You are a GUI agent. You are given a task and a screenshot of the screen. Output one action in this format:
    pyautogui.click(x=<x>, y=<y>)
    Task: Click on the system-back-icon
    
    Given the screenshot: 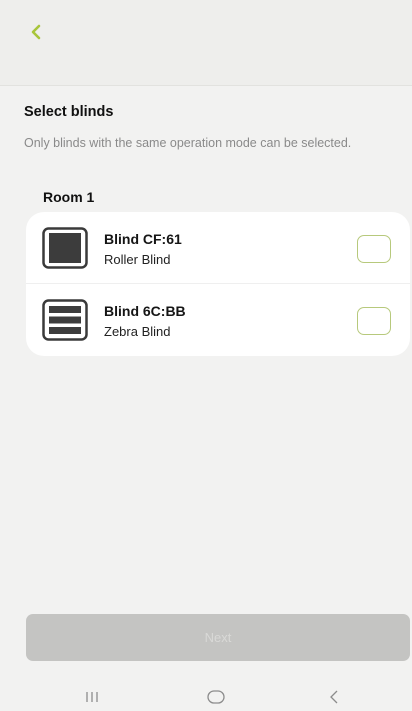 What is the action you would take?
    pyautogui.click(x=334, y=697)
    